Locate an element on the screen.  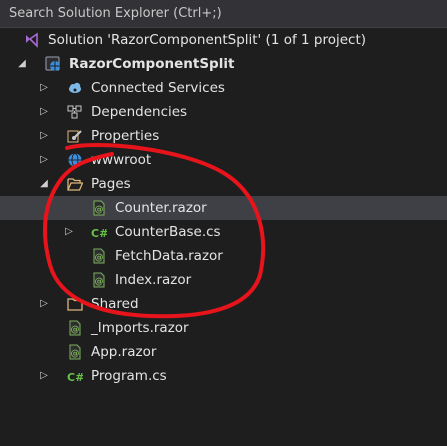
folder-icon is located at coordinates (75, 304).